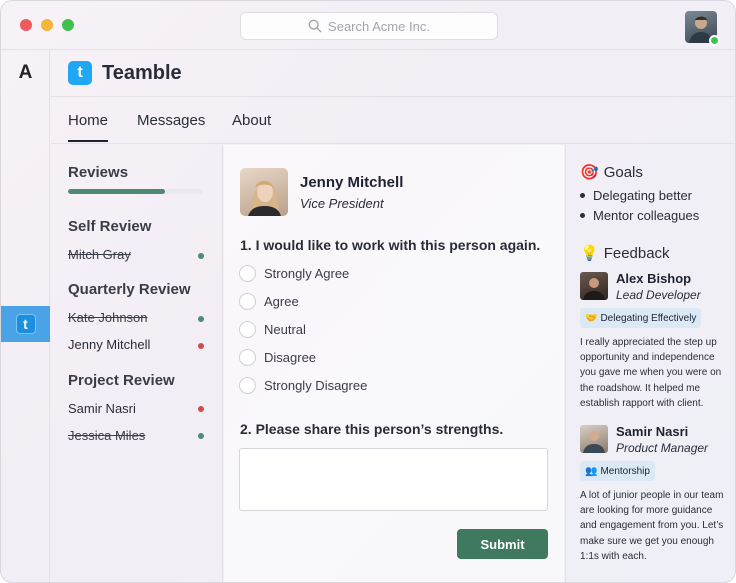 This screenshot has height=583, width=736. Describe the element at coordinates (502, 544) in the screenshot. I see `submit-button: Submit` at that location.